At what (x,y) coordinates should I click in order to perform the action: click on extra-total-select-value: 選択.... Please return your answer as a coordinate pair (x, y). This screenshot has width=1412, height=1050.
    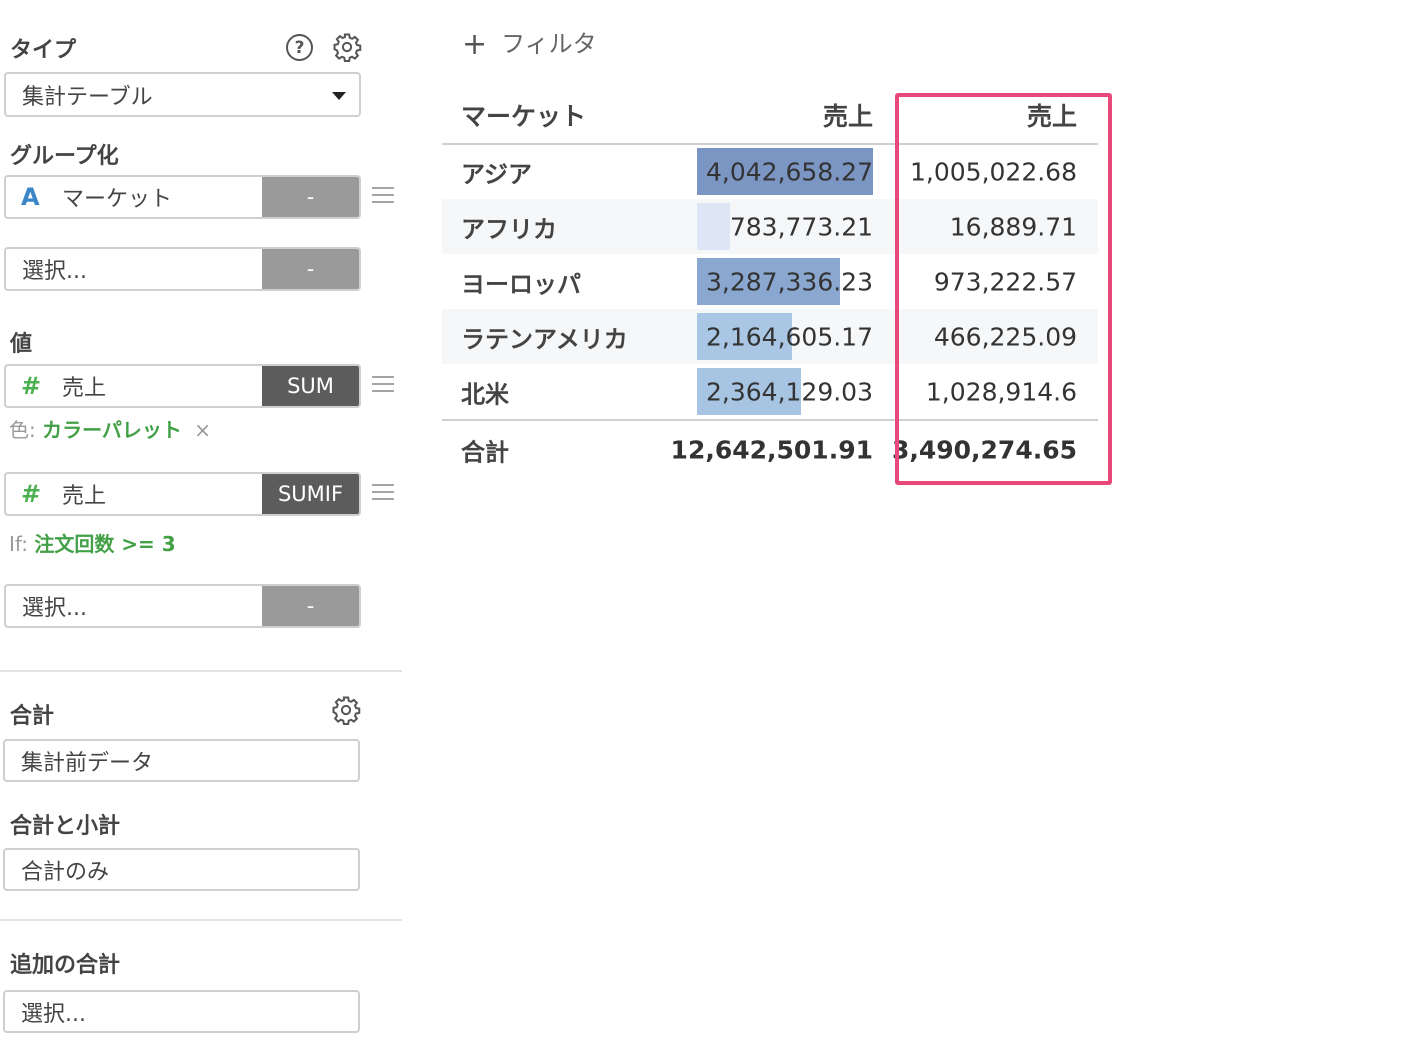
    Looking at the image, I should click on (53, 1014).